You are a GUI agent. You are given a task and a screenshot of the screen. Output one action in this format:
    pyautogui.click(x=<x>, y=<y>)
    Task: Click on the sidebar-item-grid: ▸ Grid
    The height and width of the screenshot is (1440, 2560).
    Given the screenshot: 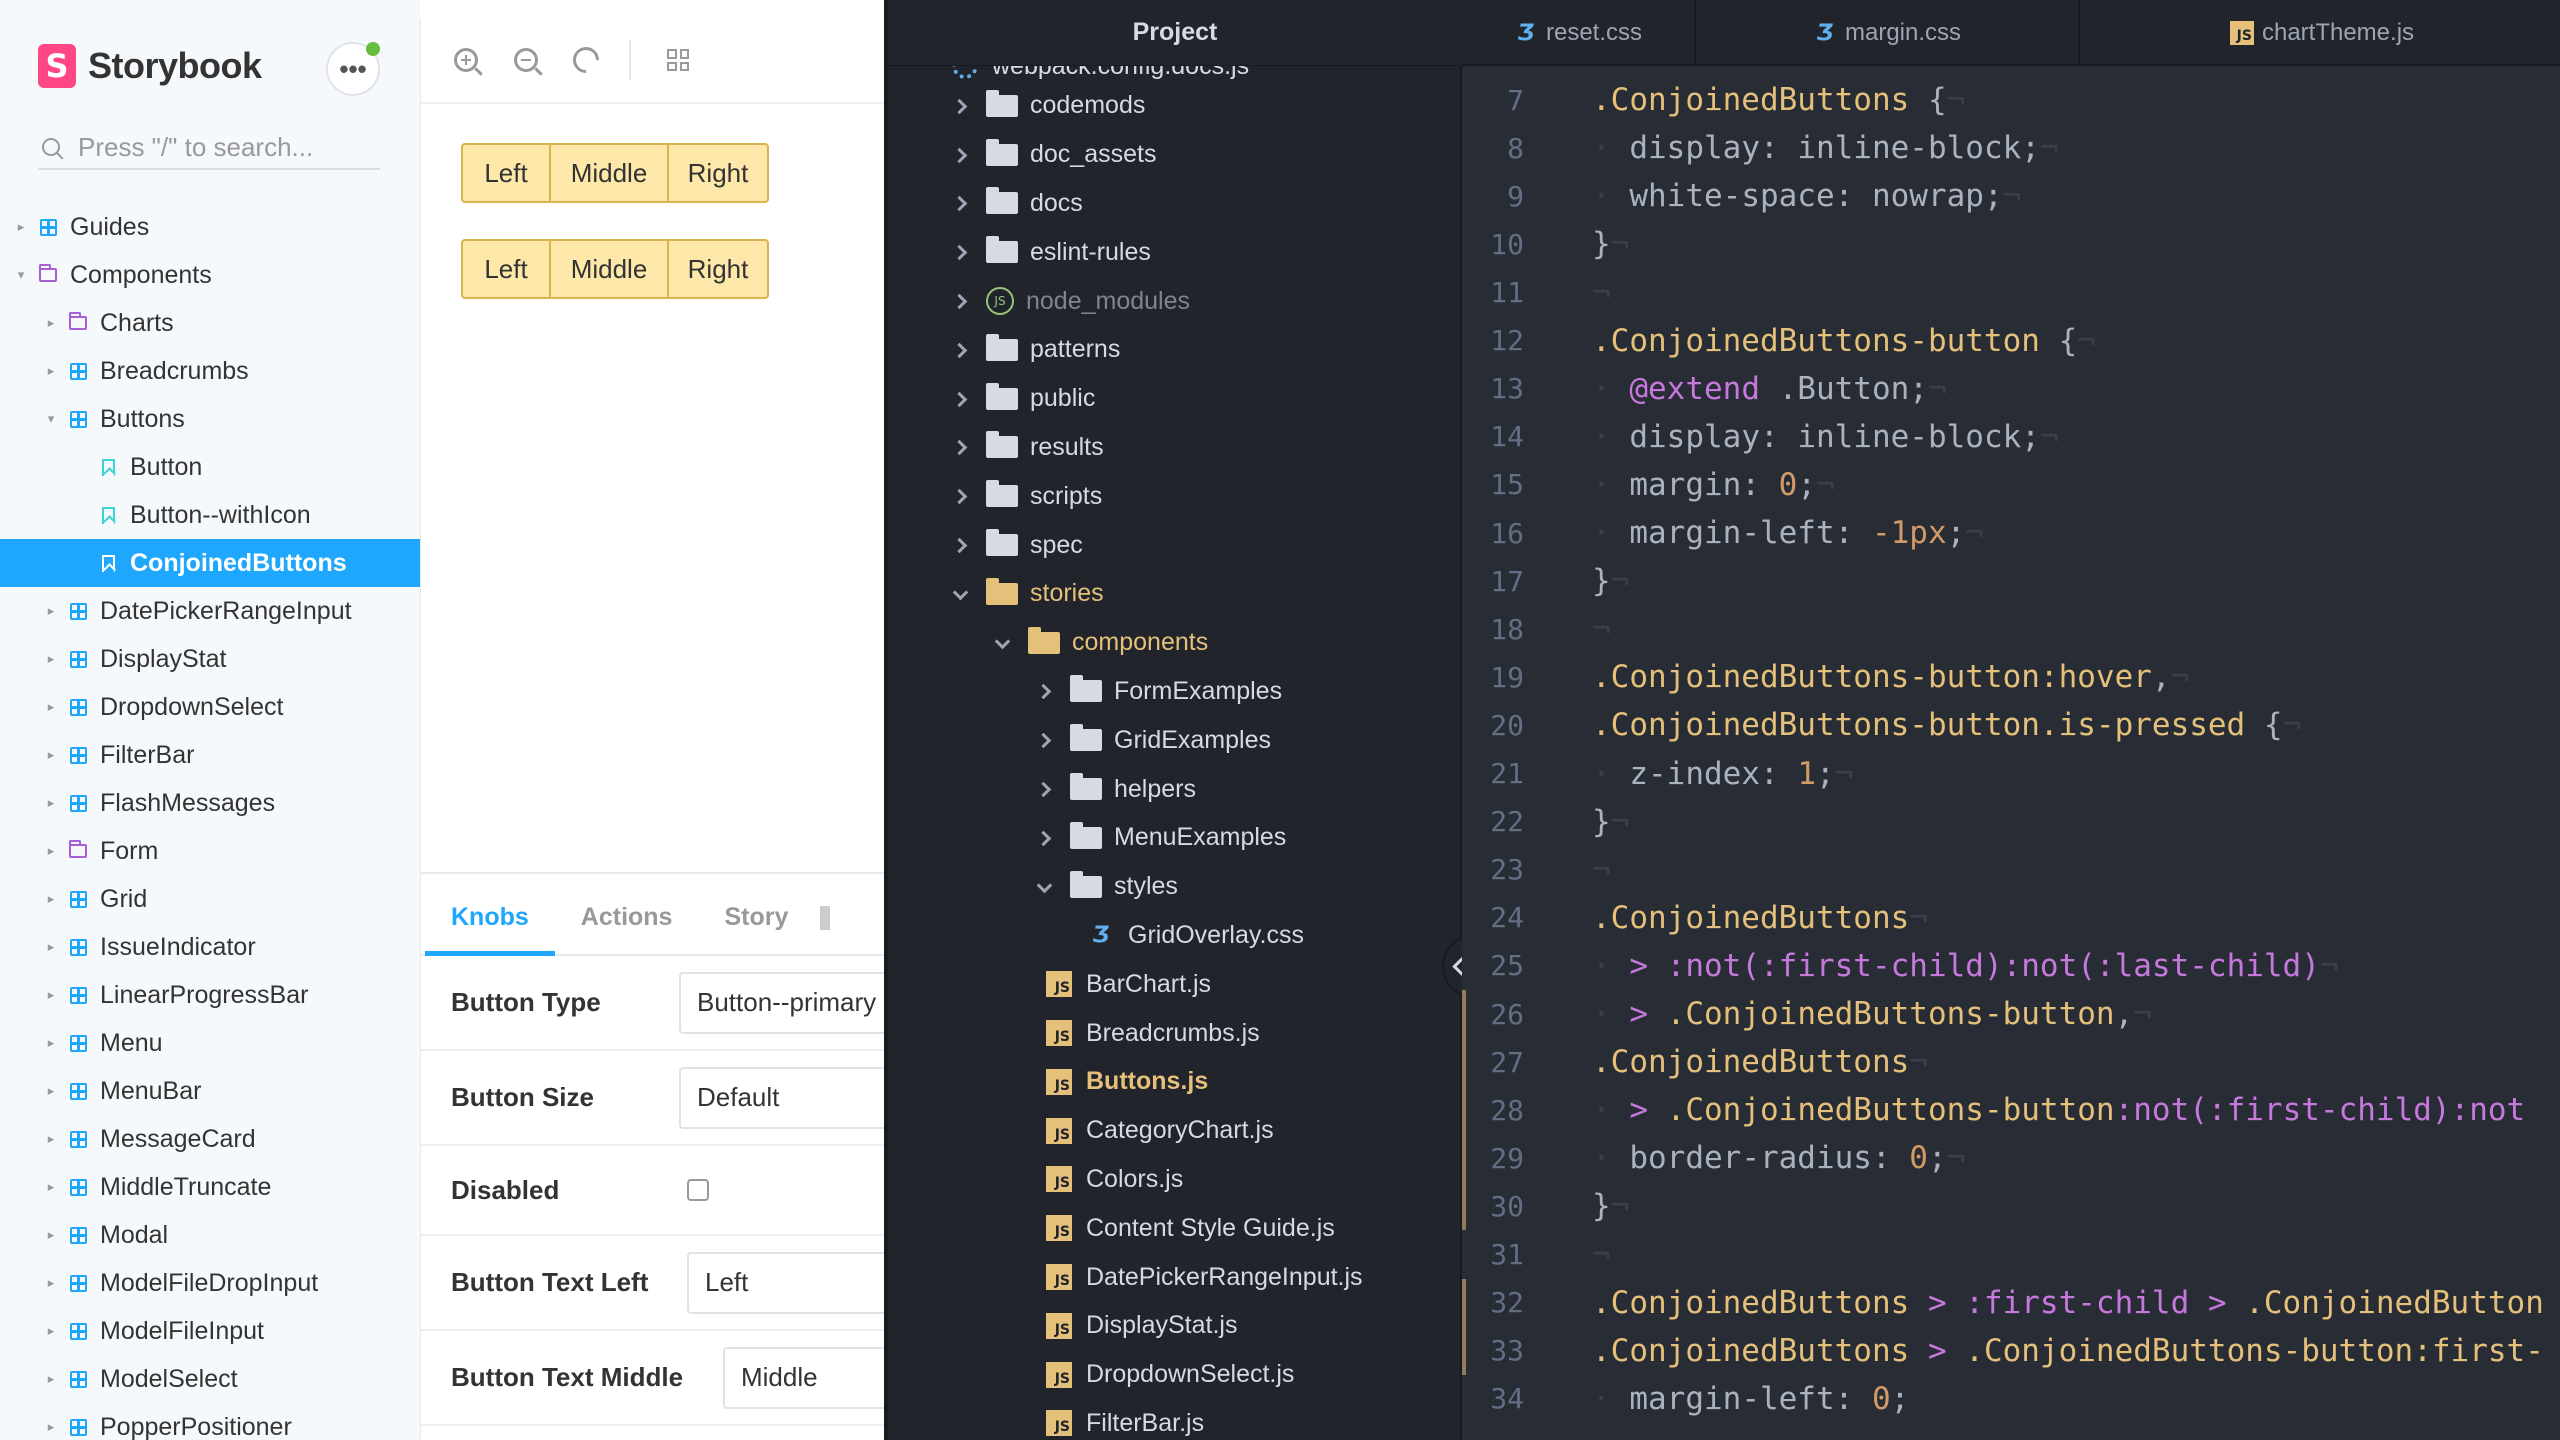 What is the action you would take?
    pyautogui.click(x=210, y=899)
    